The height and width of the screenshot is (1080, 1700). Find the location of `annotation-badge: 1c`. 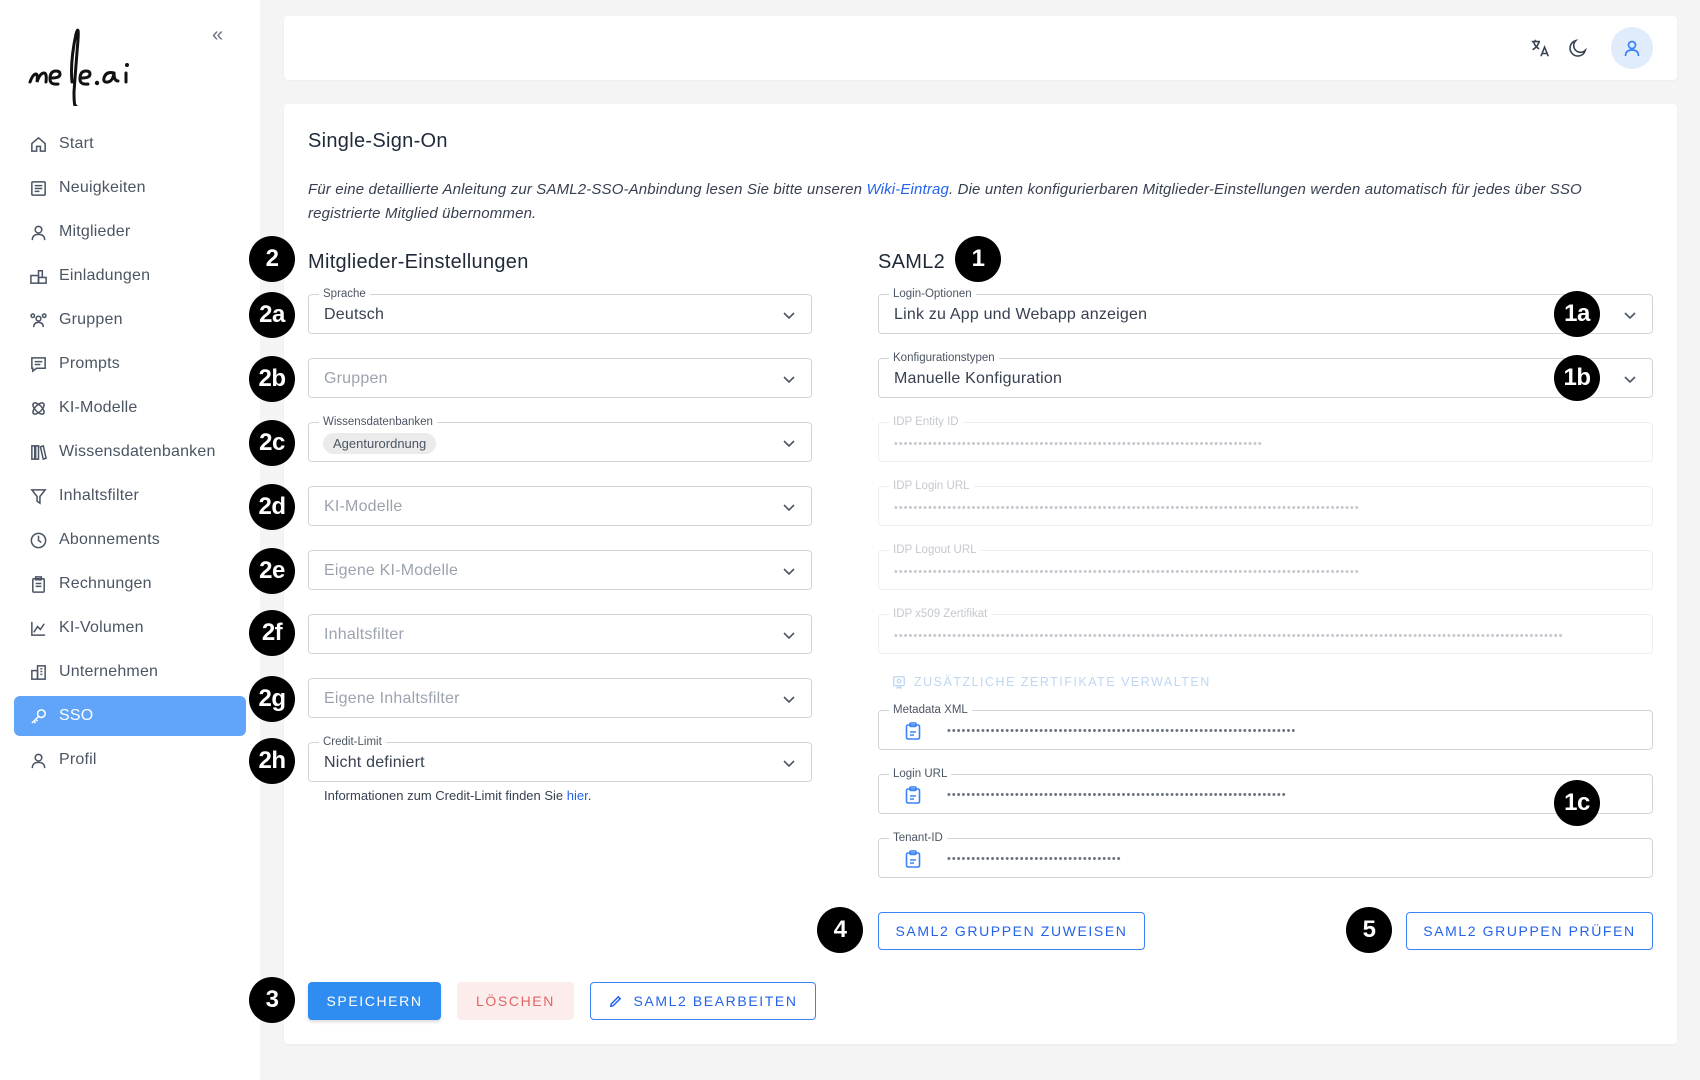

annotation-badge: 1c is located at coordinates (1577, 803).